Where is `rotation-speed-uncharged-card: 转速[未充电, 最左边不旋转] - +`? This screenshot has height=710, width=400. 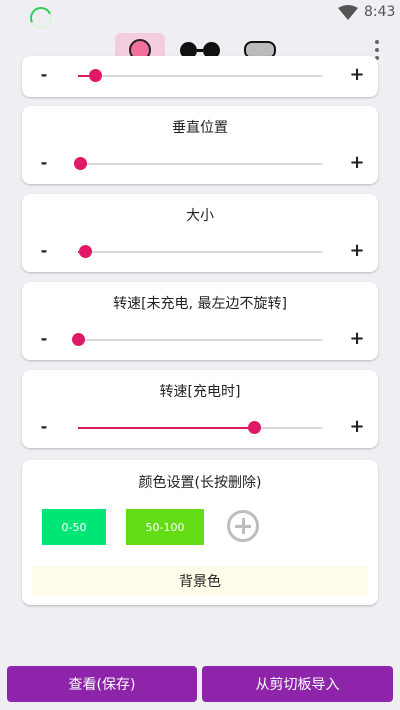 rotation-speed-uncharged-card: 转速[未充电, 最左边不旋转] - + is located at coordinates (200, 321).